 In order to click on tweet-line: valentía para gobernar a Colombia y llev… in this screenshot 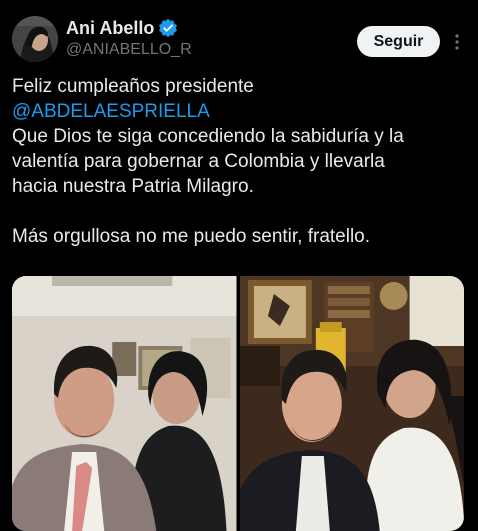, I will do `click(198, 161)`.